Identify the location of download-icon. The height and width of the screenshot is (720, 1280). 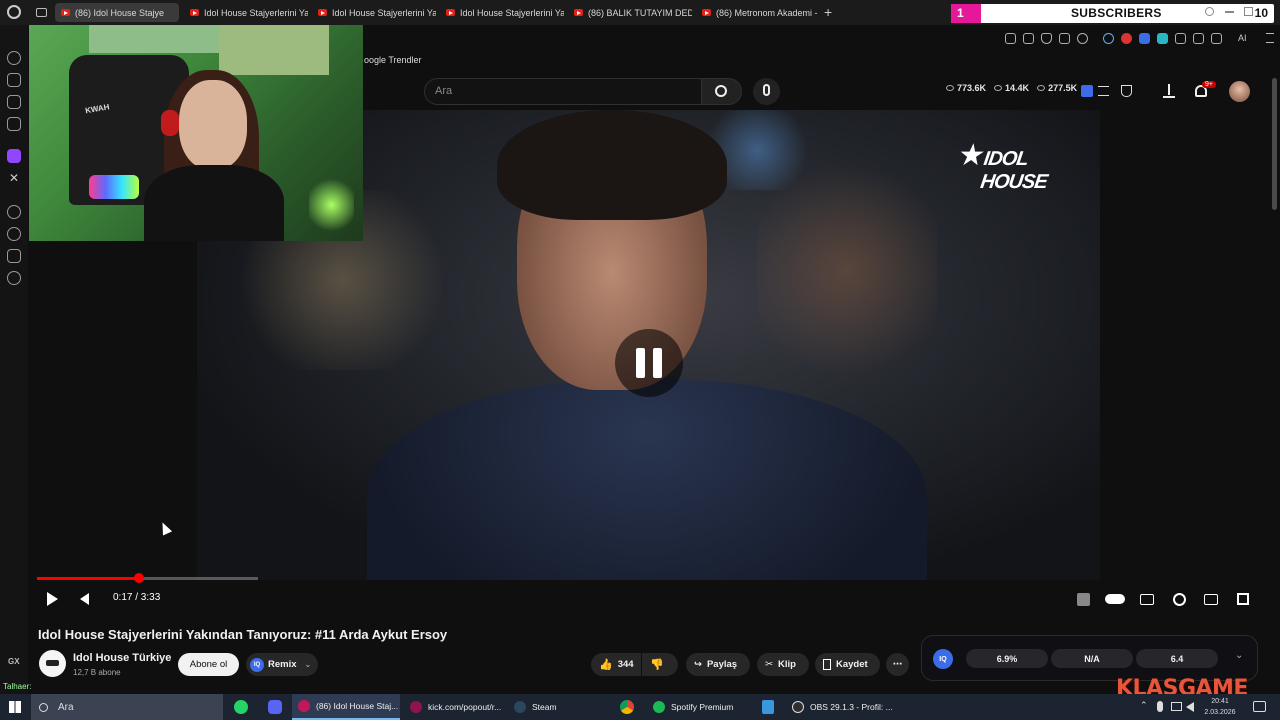
(1216, 38).